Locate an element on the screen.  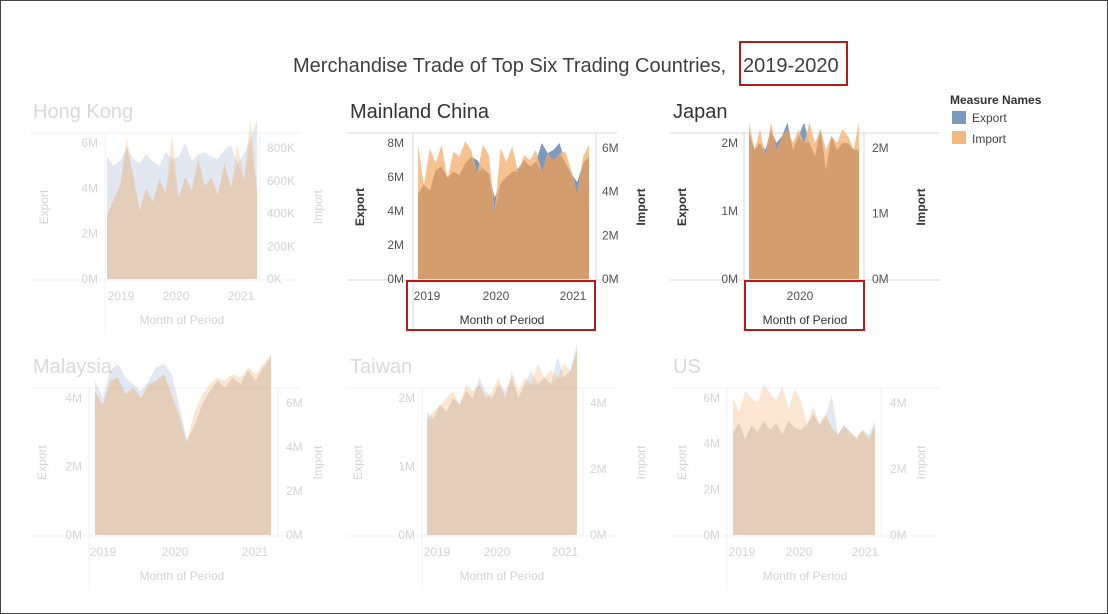
panel-title: Malaysia is located at coordinates (73, 367).